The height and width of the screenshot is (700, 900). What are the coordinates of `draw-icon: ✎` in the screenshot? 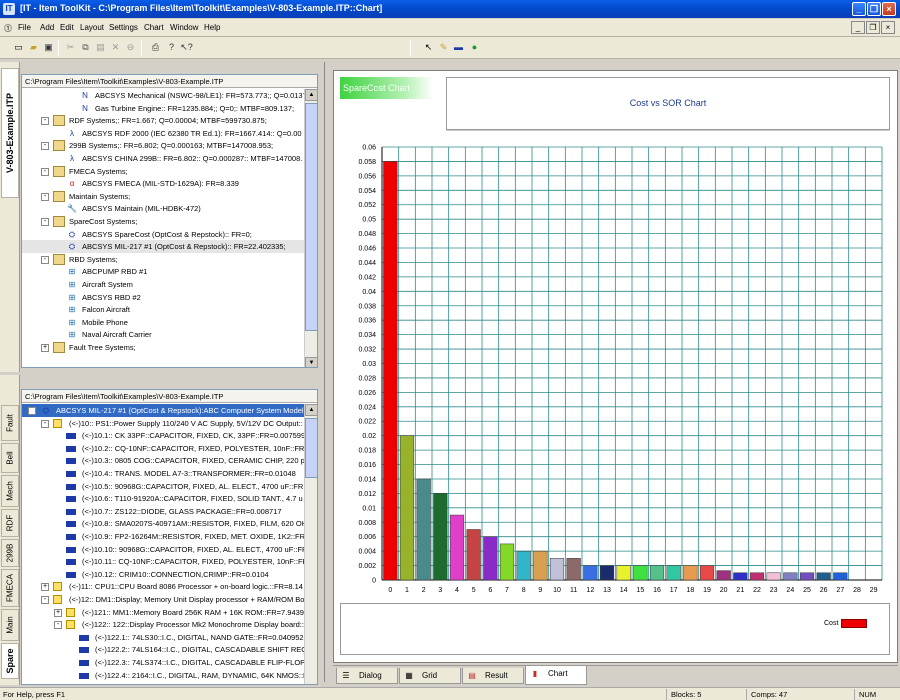 It's located at (443, 47).